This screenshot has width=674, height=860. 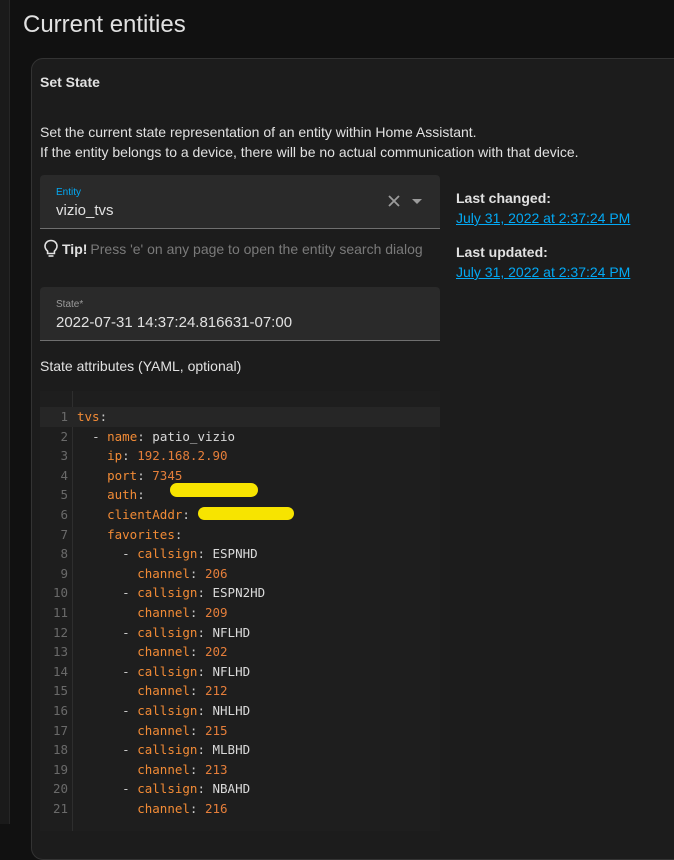 I want to click on entity-picker: Entity vizio_tvs, so click(x=240, y=202).